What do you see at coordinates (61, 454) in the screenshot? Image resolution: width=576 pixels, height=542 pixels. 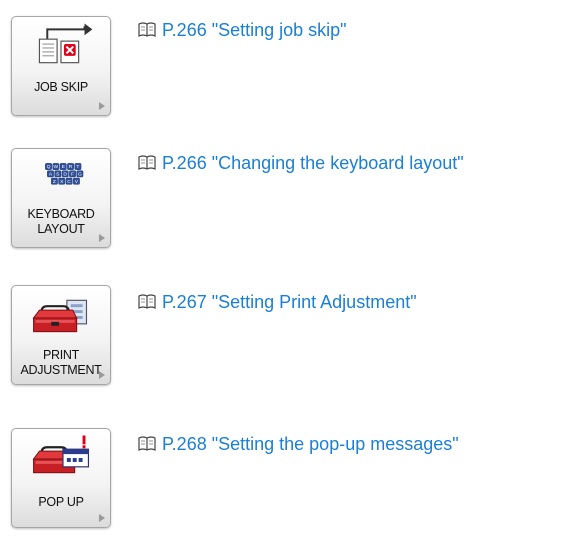 I see `pop-up-icon` at bounding box center [61, 454].